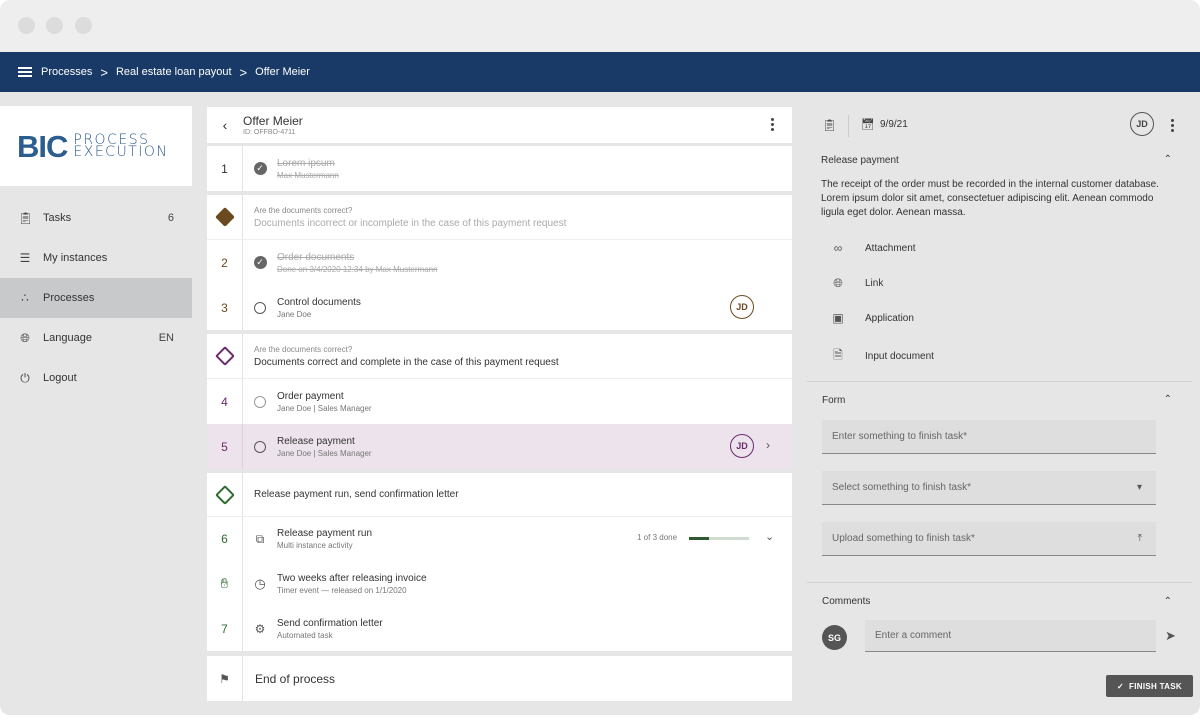 The width and height of the screenshot is (1200, 727). Describe the element at coordinates (57, 218) in the screenshot. I see `sidebar-item-label: Tasks` at that location.